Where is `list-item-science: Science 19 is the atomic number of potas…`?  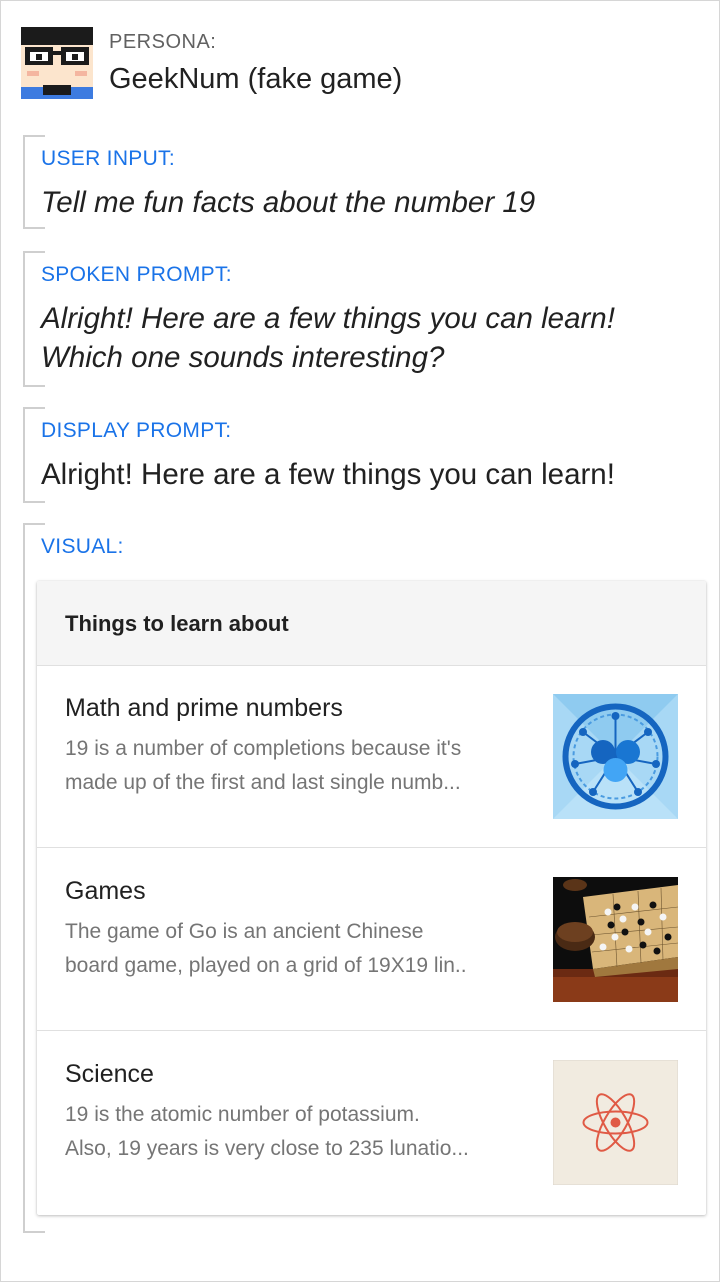 list-item-science: Science 19 is the atomic number of potas… is located at coordinates (371, 1123).